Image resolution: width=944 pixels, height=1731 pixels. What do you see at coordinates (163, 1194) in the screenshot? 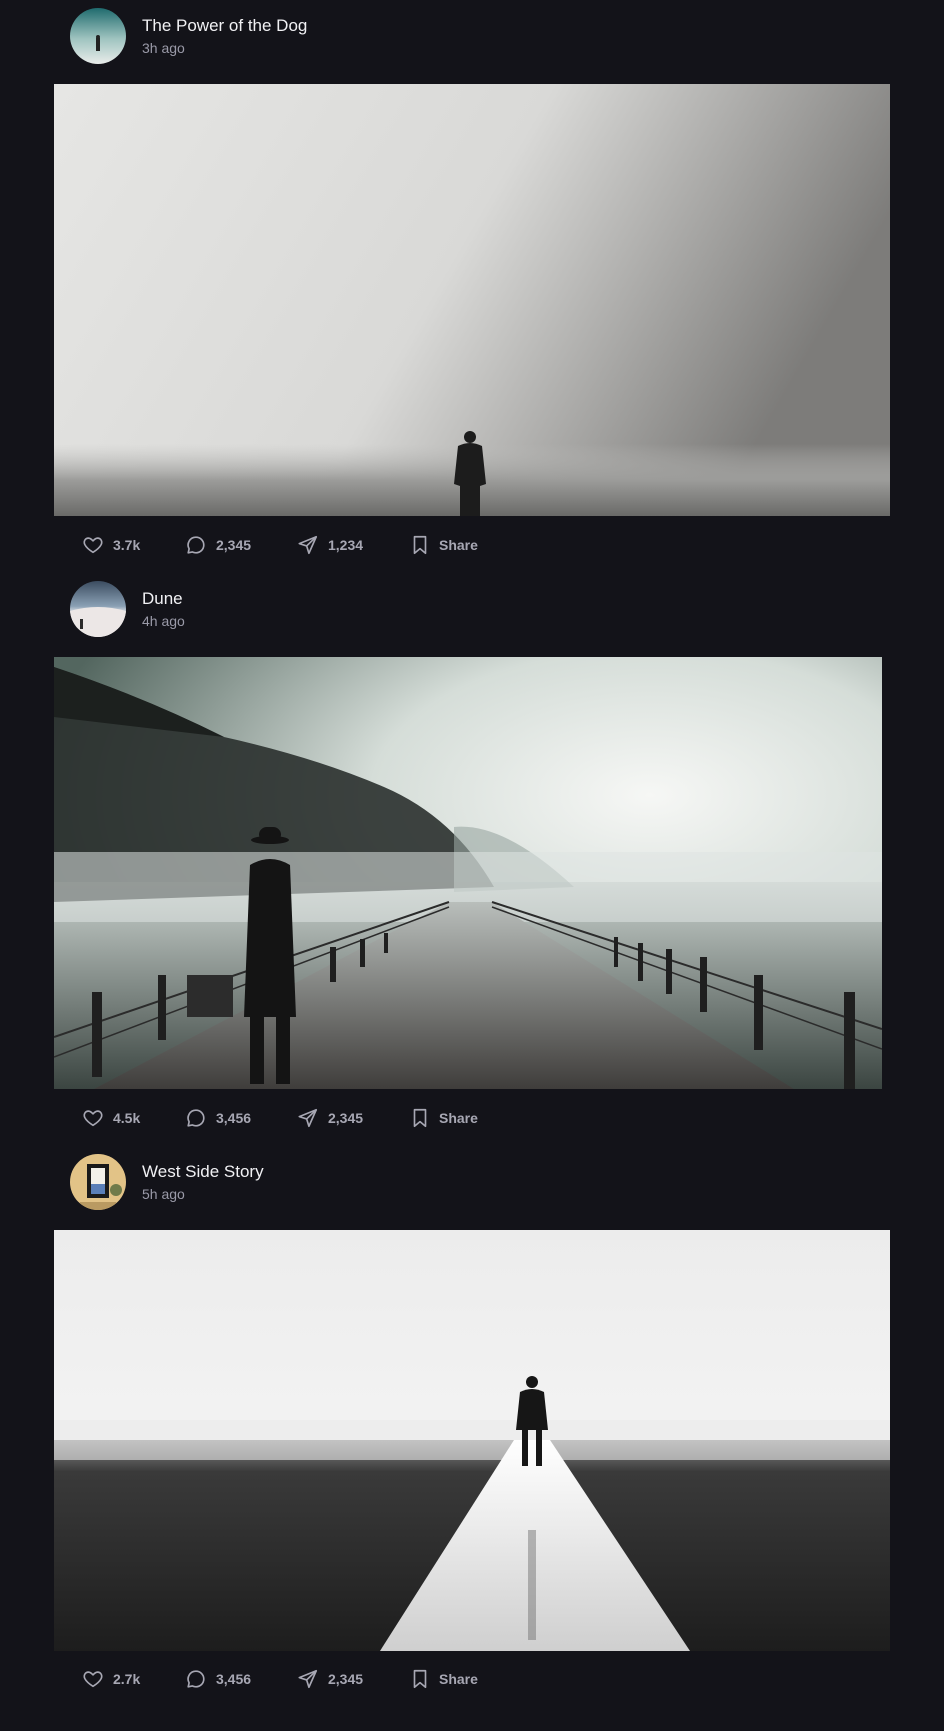
I see `post-timestamp: 5h ago` at bounding box center [163, 1194].